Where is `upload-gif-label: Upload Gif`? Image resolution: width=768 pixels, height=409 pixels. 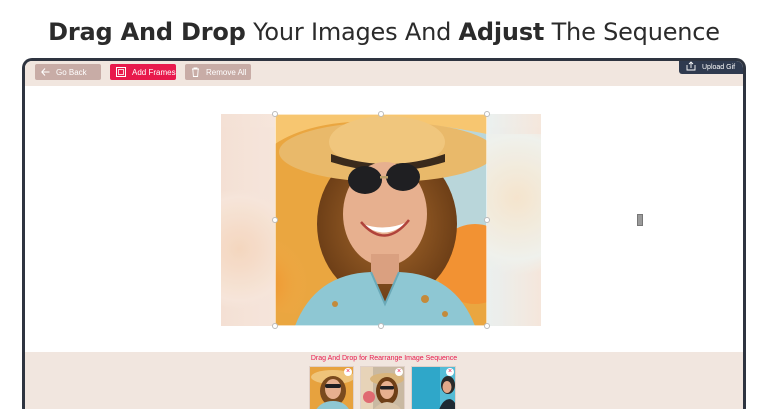
upload-gif-label: Upload Gif is located at coordinates (719, 67).